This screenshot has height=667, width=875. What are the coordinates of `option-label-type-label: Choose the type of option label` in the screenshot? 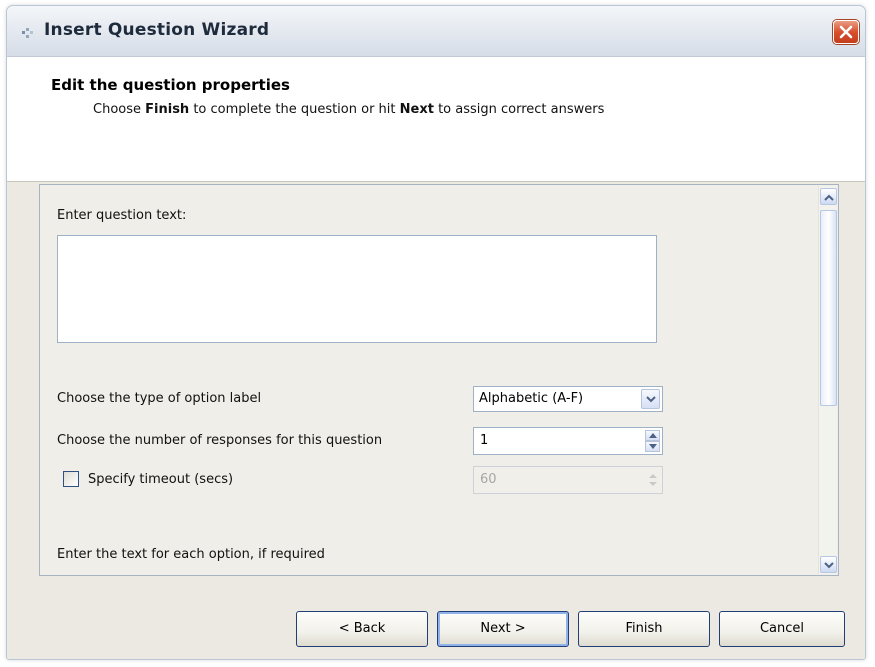 It's located at (159, 398).